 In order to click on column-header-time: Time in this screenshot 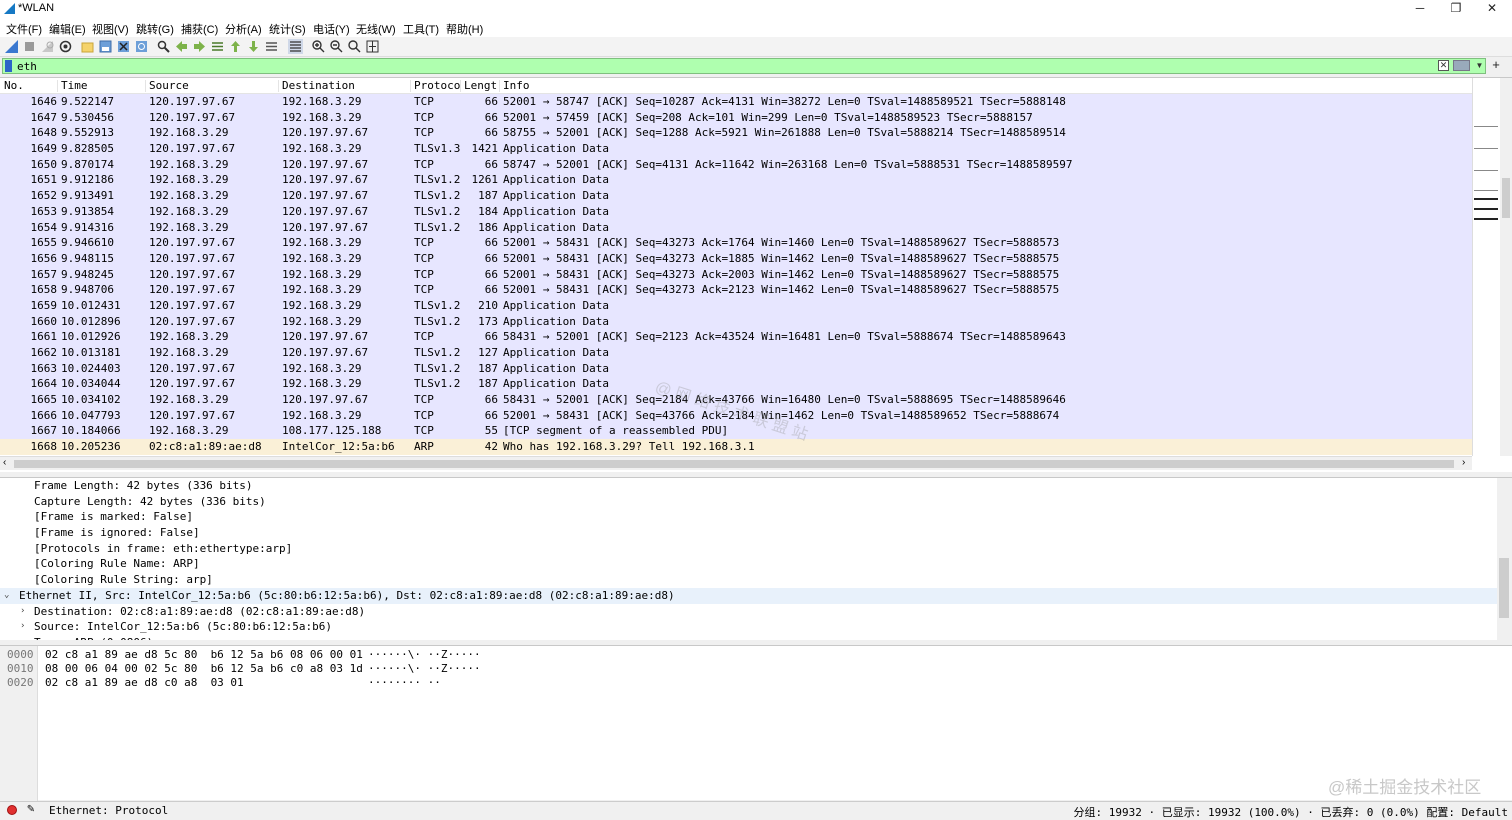, I will do `click(103, 86)`.